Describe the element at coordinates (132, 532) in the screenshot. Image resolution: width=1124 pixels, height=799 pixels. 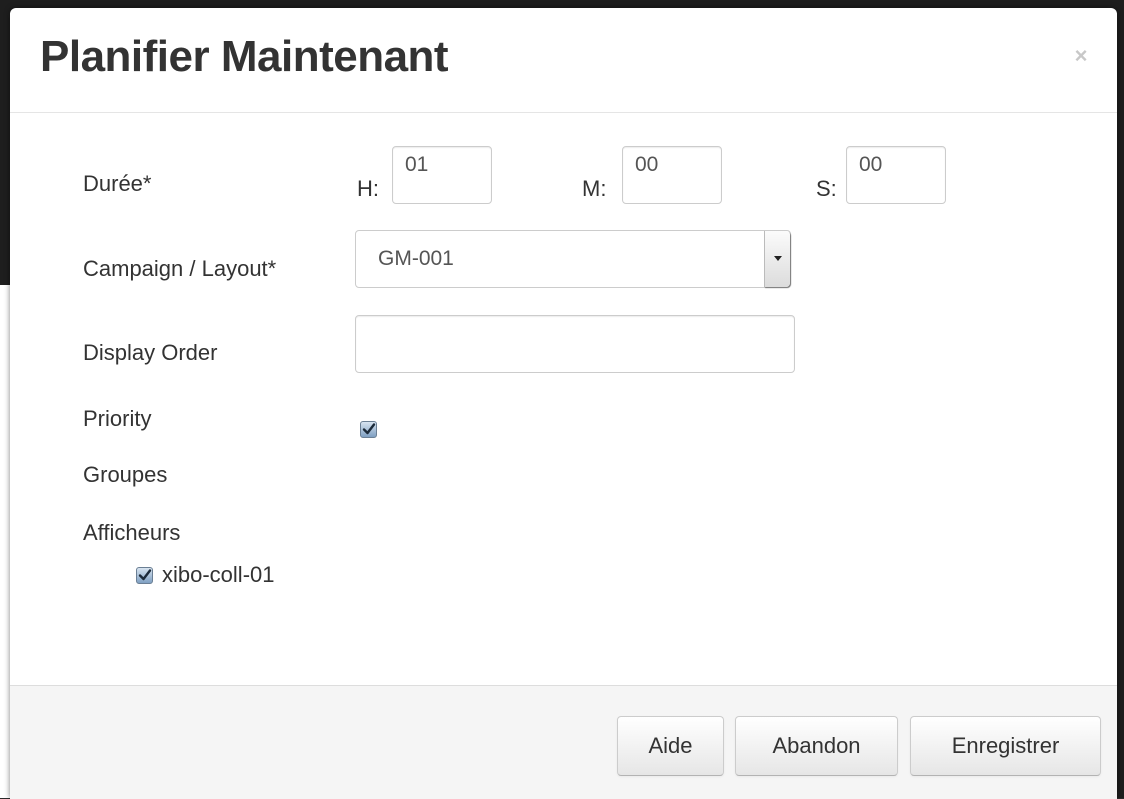
I see `displays-label: Afficheurs` at that location.